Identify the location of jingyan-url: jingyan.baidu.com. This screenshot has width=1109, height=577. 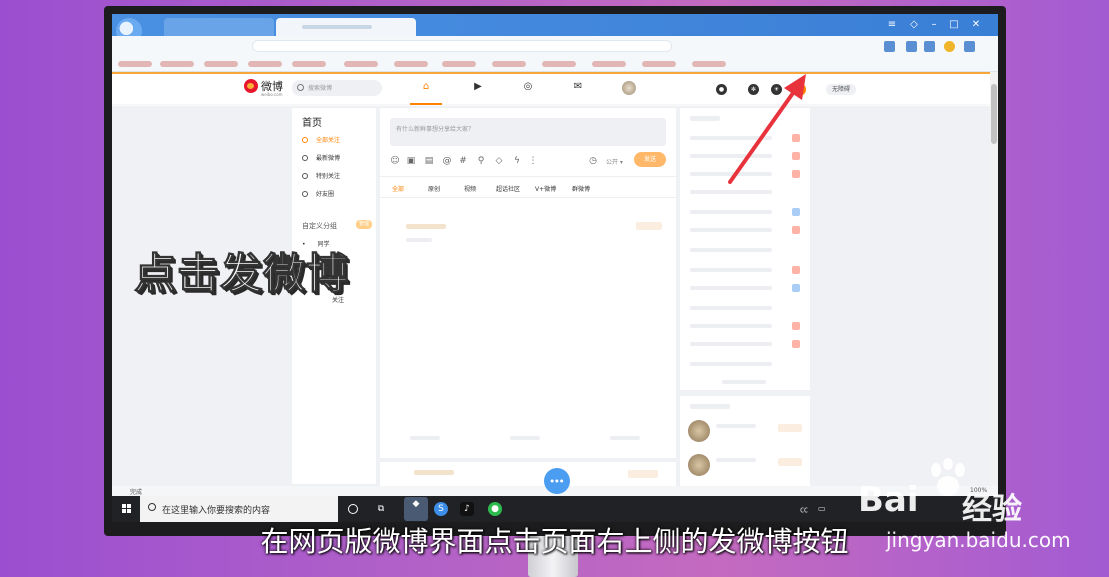
(978, 540).